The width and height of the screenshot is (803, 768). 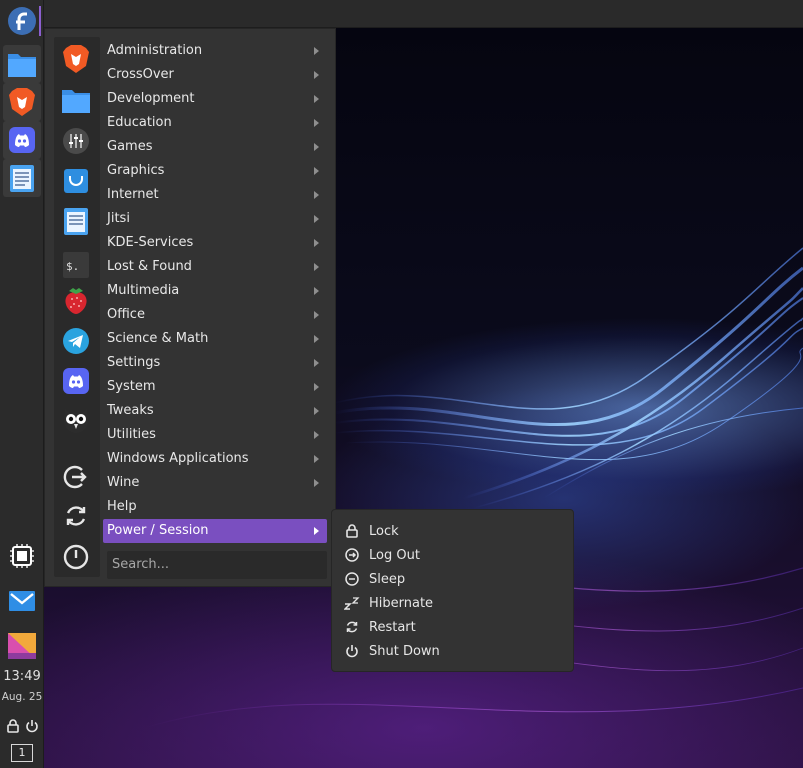 I want to click on dock-media-button, so click(x=22, y=646).